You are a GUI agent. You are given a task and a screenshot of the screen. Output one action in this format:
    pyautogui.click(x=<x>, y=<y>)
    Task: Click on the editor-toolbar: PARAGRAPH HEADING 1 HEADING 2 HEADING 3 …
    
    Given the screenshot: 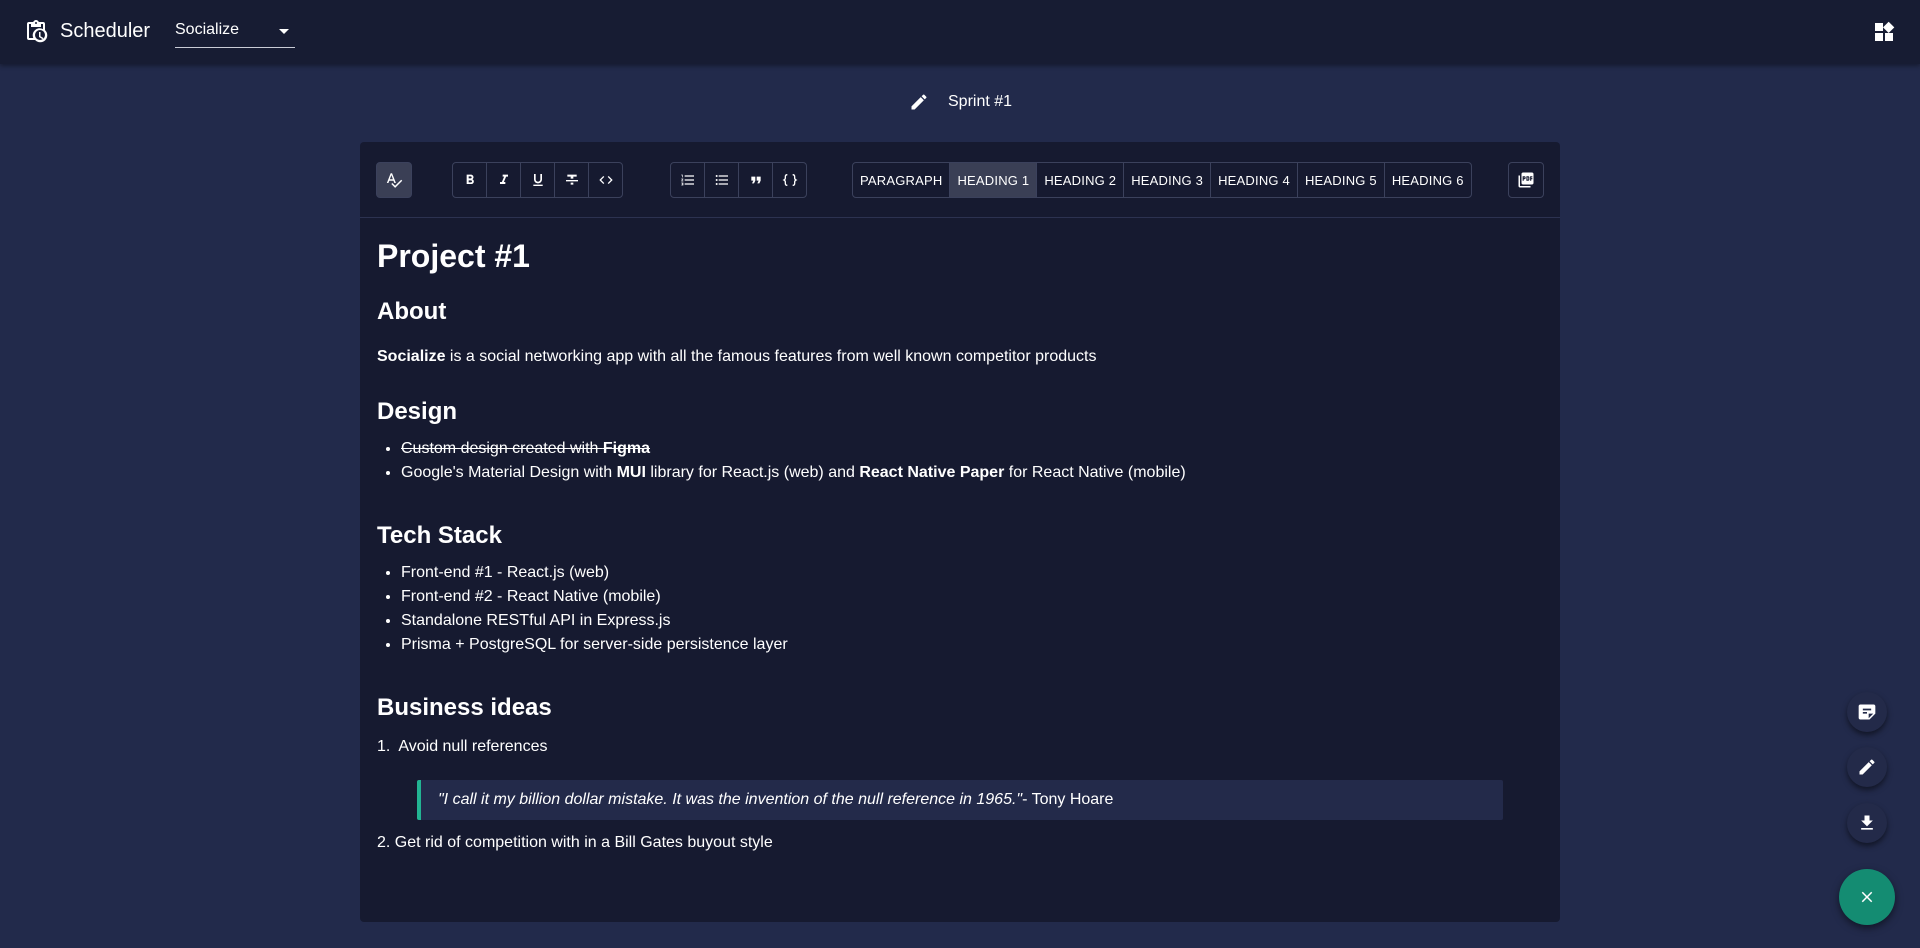 What is the action you would take?
    pyautogui.click(x=960, y=180)
    